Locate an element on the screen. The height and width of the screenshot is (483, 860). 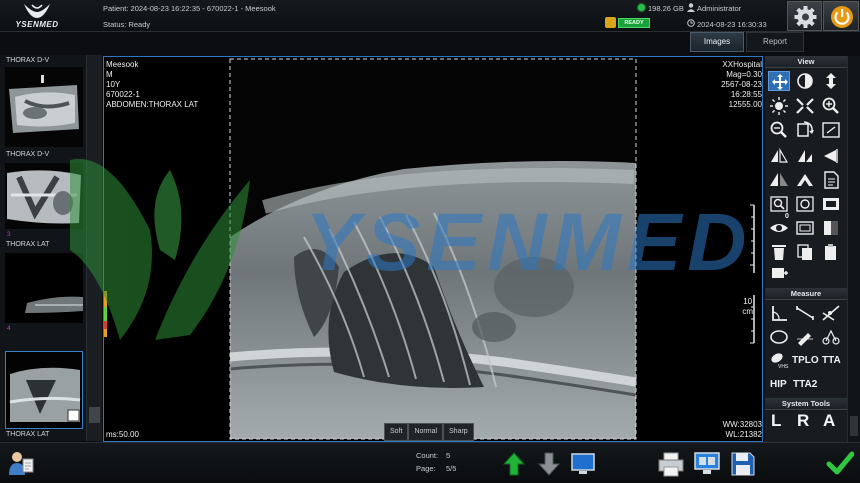
thumbnail-scrollbar is located at coordinates (94, 248).